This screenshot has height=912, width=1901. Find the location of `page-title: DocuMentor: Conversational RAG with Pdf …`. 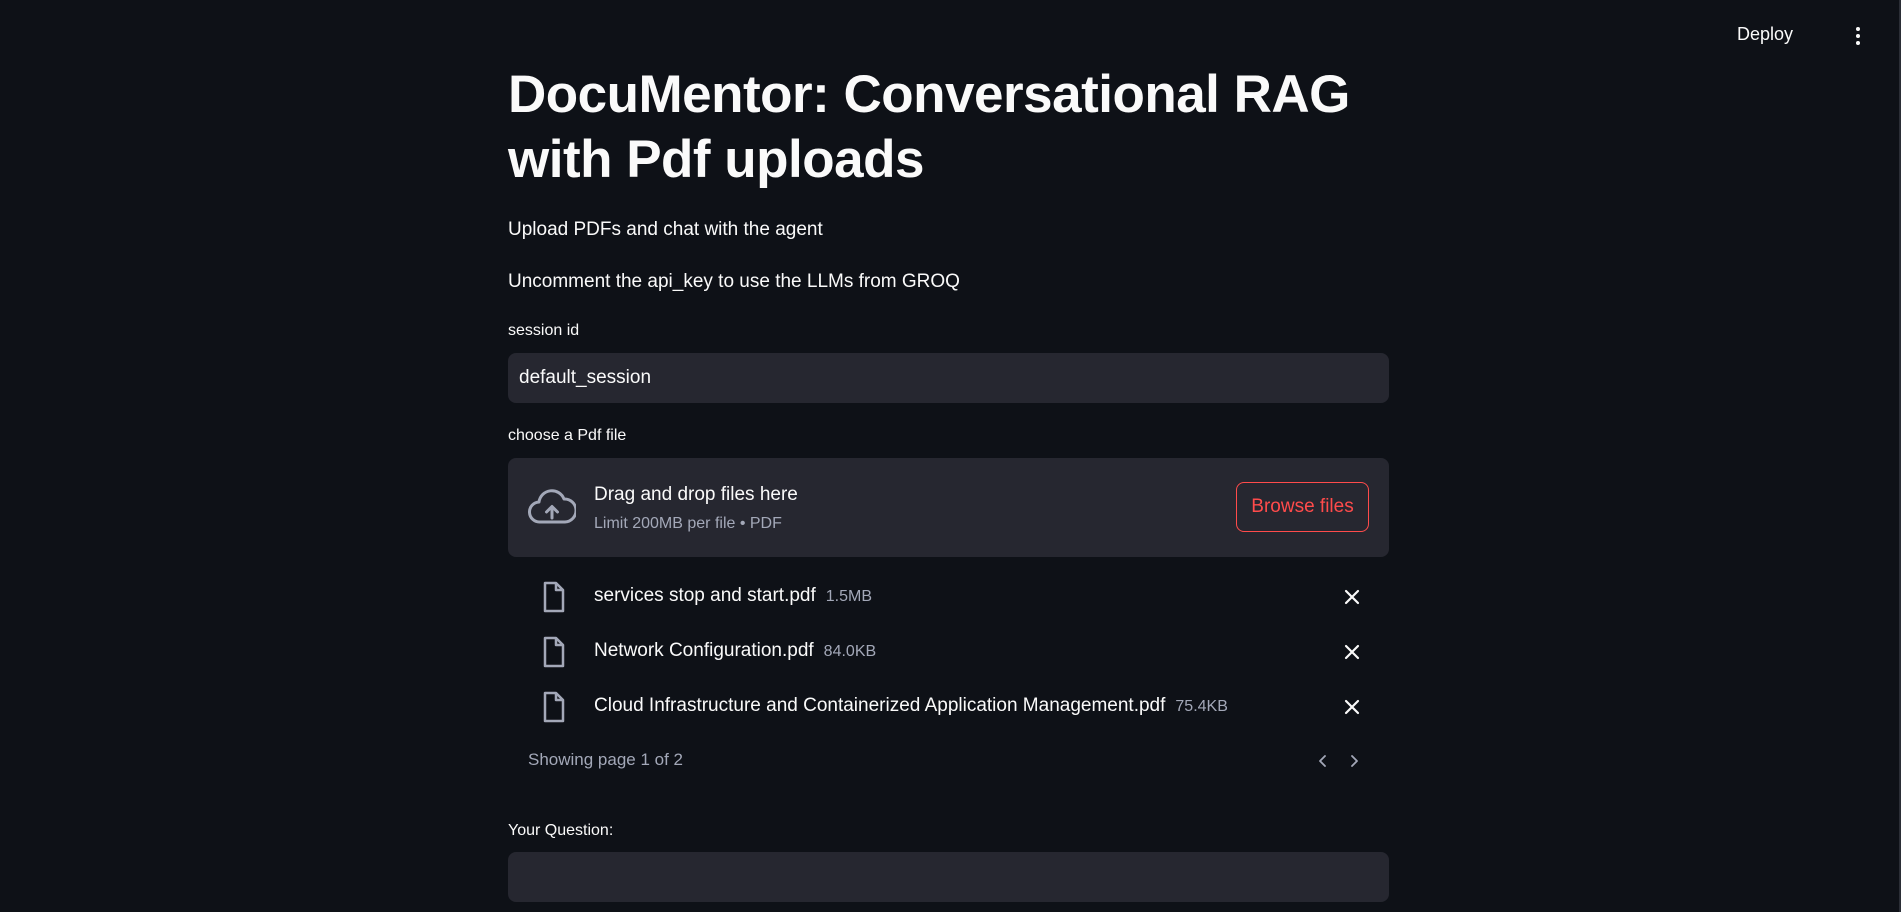

page-title: DocuMentor: Conversational RAG with Pdf … is located at coordinates (929, 127).